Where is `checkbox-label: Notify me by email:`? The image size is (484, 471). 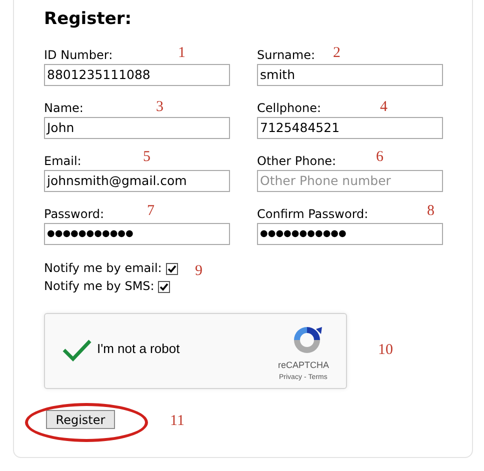 checkbox-label: Notify me by email: is located at coordinates (103, 268).